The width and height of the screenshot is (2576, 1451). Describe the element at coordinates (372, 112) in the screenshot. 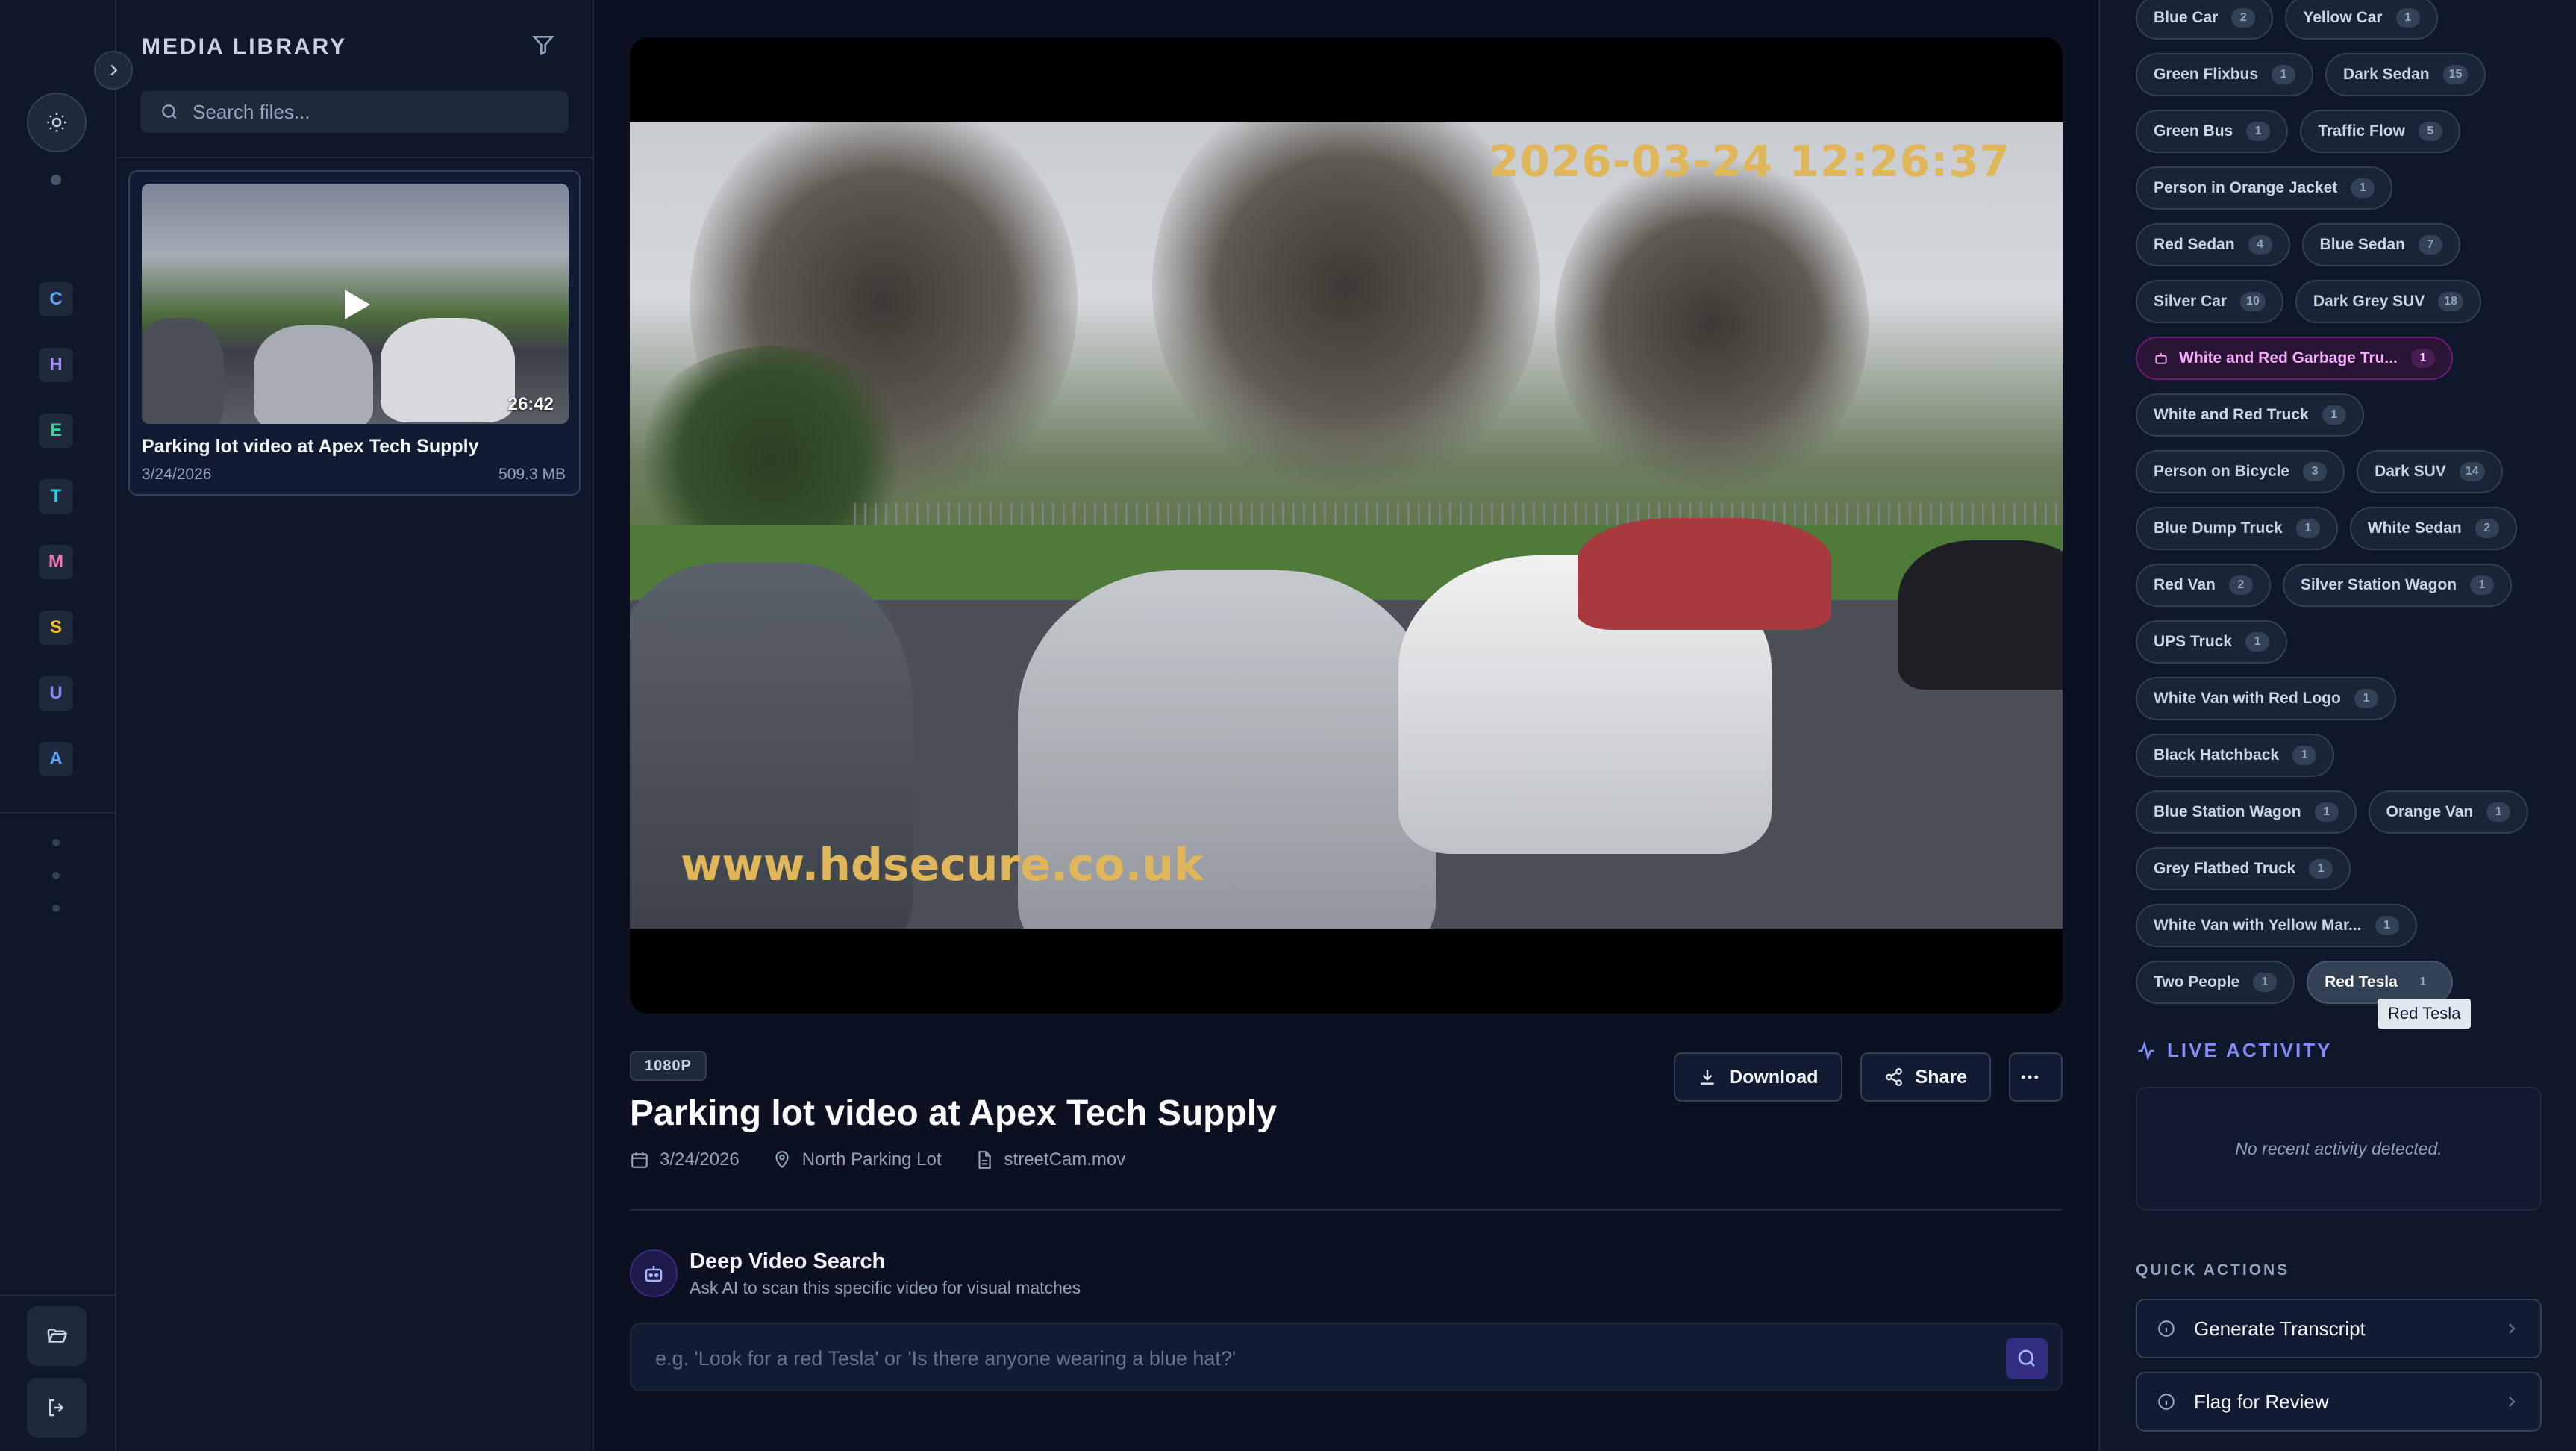

I see `media-search-input` at that location.